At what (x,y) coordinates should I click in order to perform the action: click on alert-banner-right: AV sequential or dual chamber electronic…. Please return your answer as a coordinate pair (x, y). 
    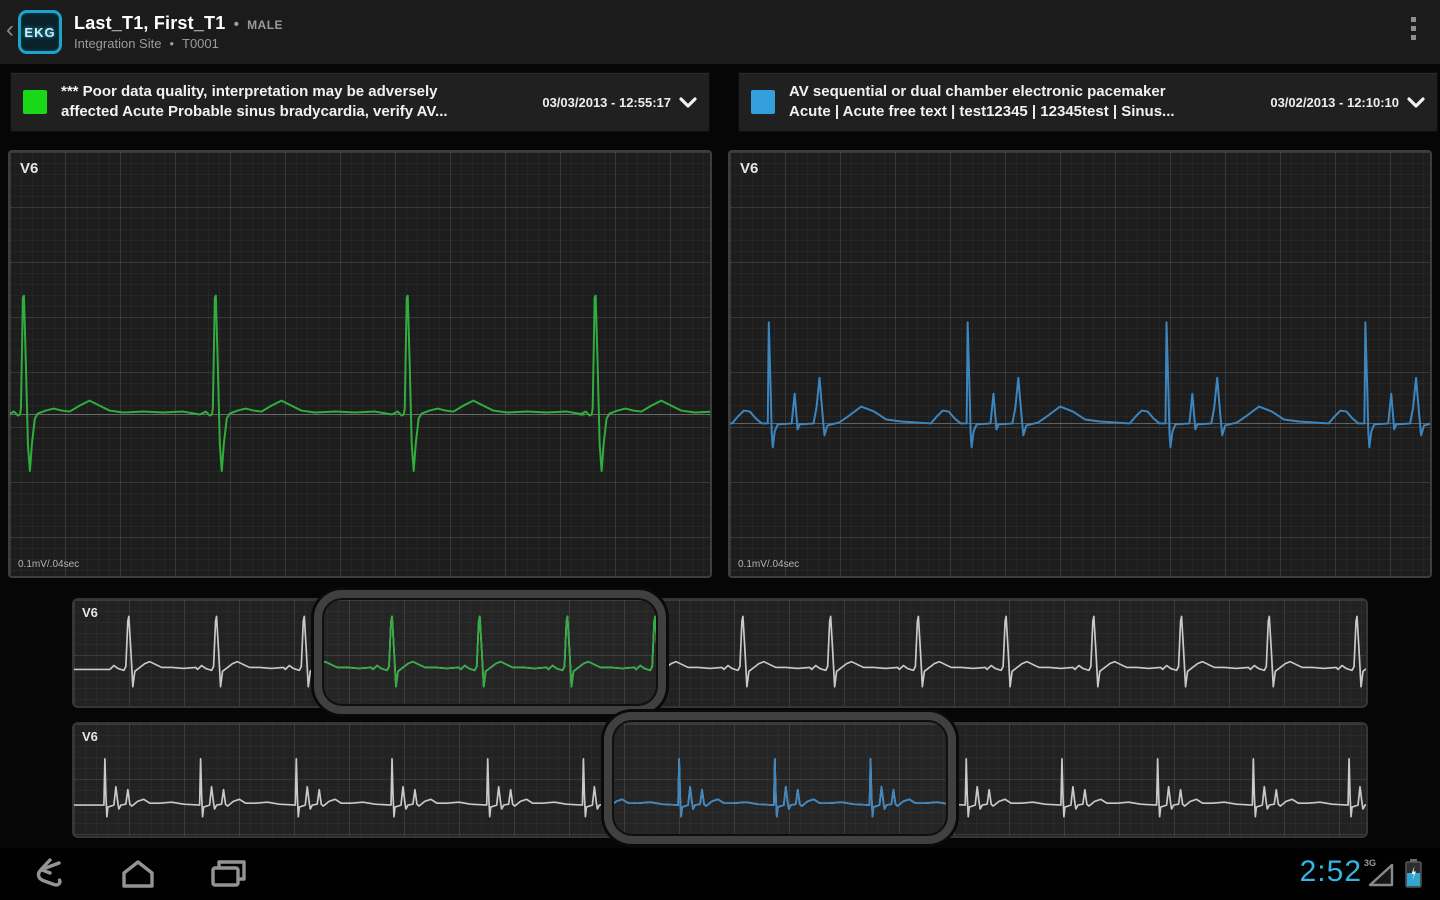
    Looking at the image, I should click on (1088, 102).